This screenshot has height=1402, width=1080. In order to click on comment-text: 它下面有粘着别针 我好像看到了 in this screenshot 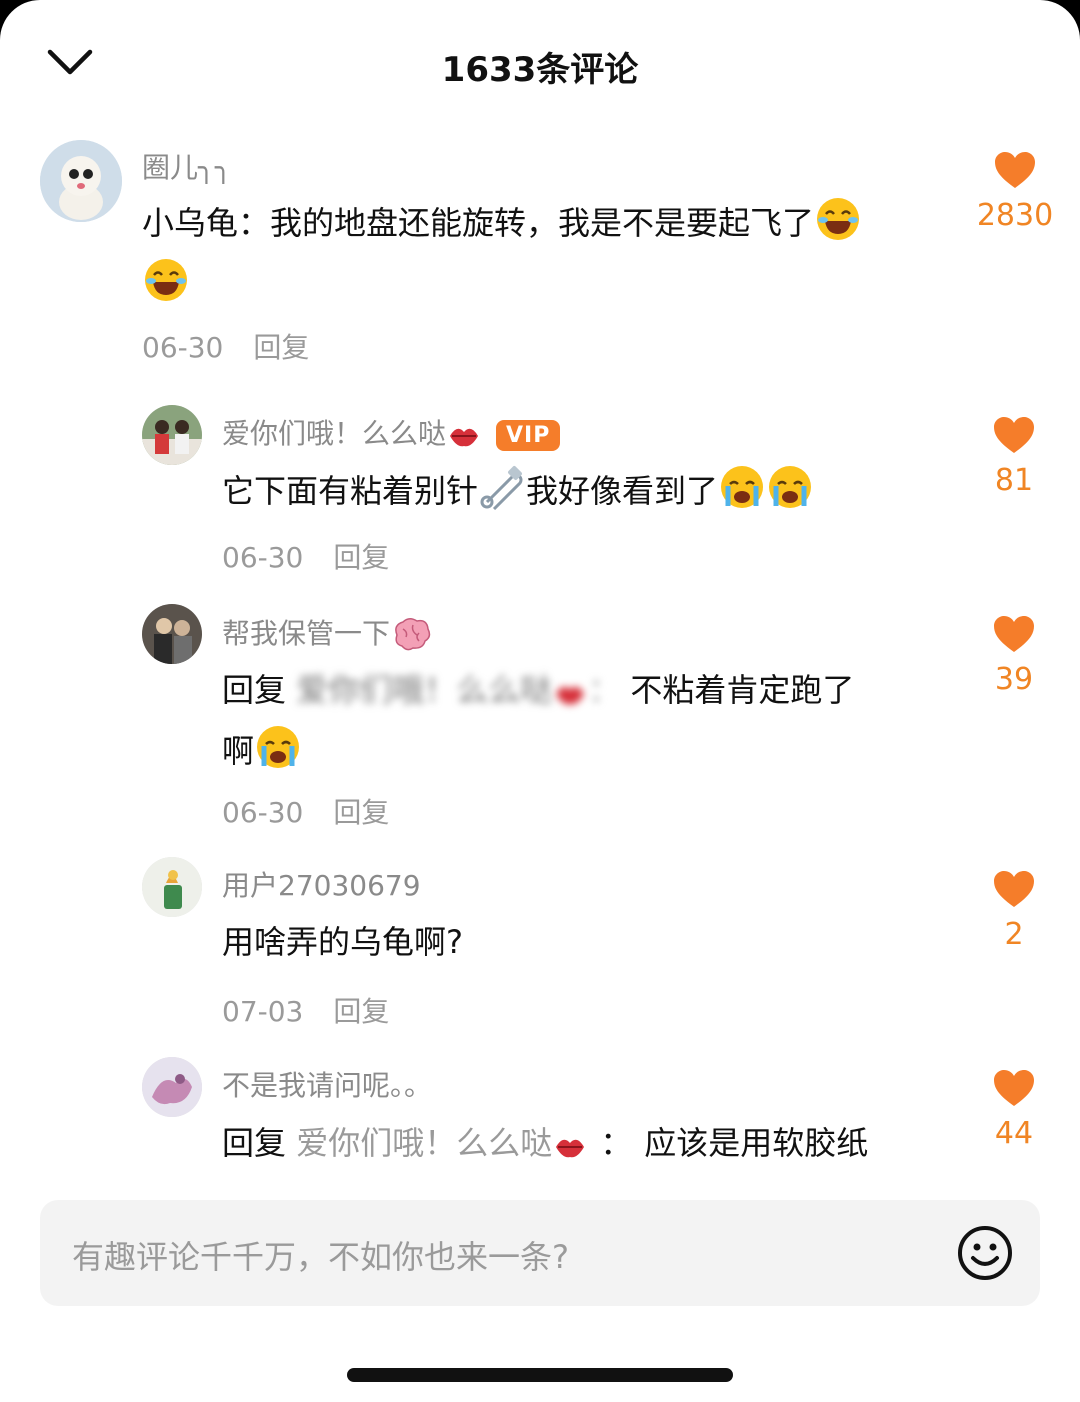, I will do `click(582, 494)`.